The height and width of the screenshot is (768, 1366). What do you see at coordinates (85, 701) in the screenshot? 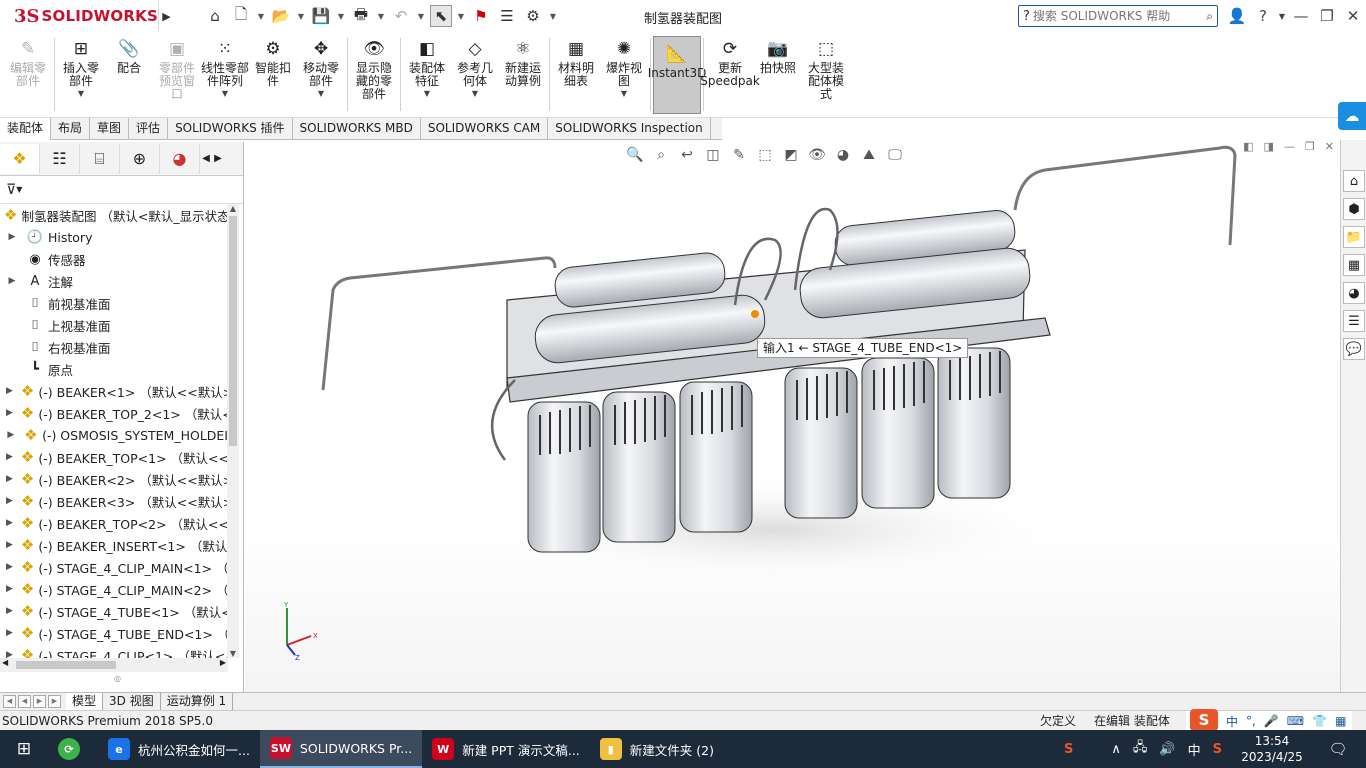
I see `model-tab: 模型` at bounding box center [85, 701].